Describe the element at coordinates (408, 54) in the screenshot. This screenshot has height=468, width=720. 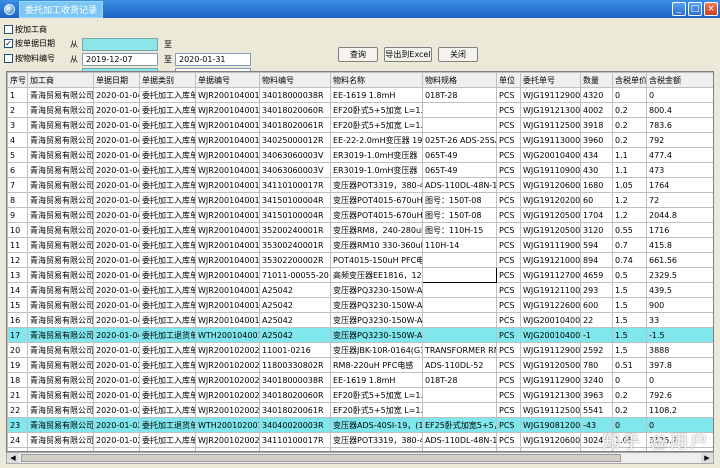
I see `export-excel-button: 导出到Excel` at that location.